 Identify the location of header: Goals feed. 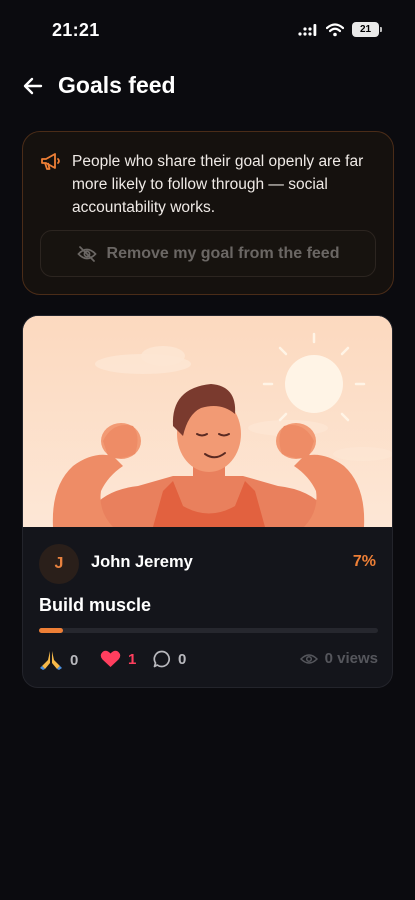
(207, 86).